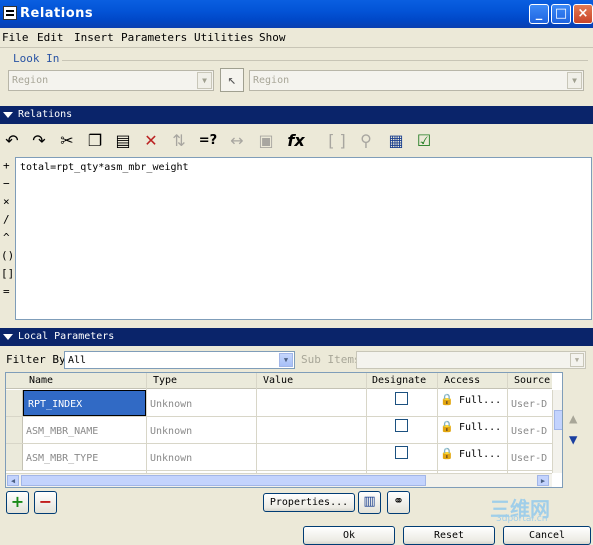  Describe the element at coordinates (39, 141) in the screenshot. I see `redo-icon: ↷` at that location.